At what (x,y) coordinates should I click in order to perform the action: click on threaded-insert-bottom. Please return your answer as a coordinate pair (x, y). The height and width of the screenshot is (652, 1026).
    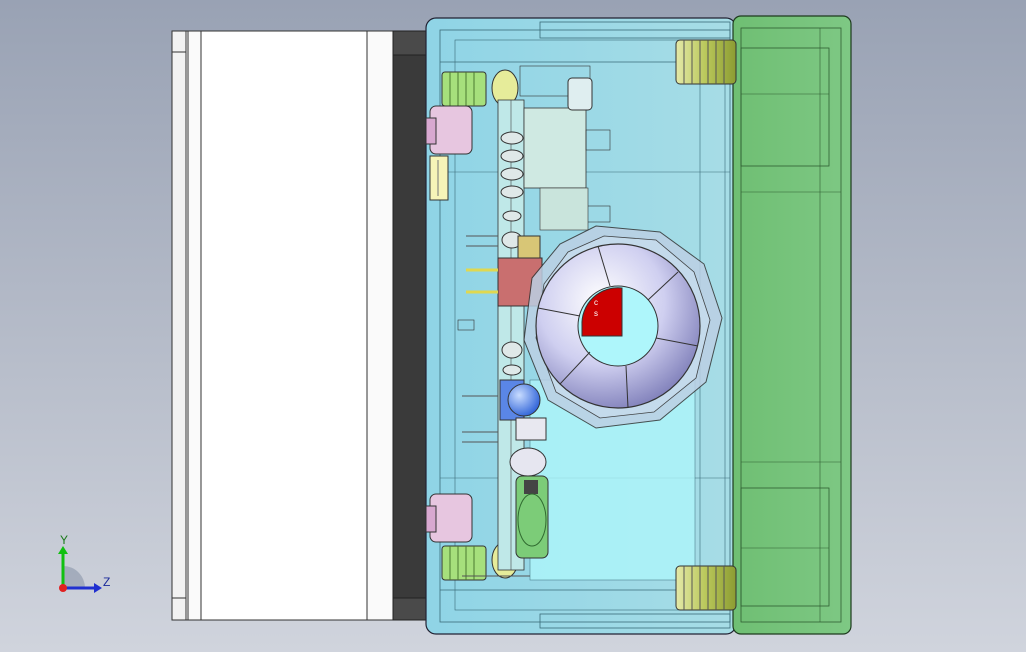
    Looking at the image, I should click on (706, 588).